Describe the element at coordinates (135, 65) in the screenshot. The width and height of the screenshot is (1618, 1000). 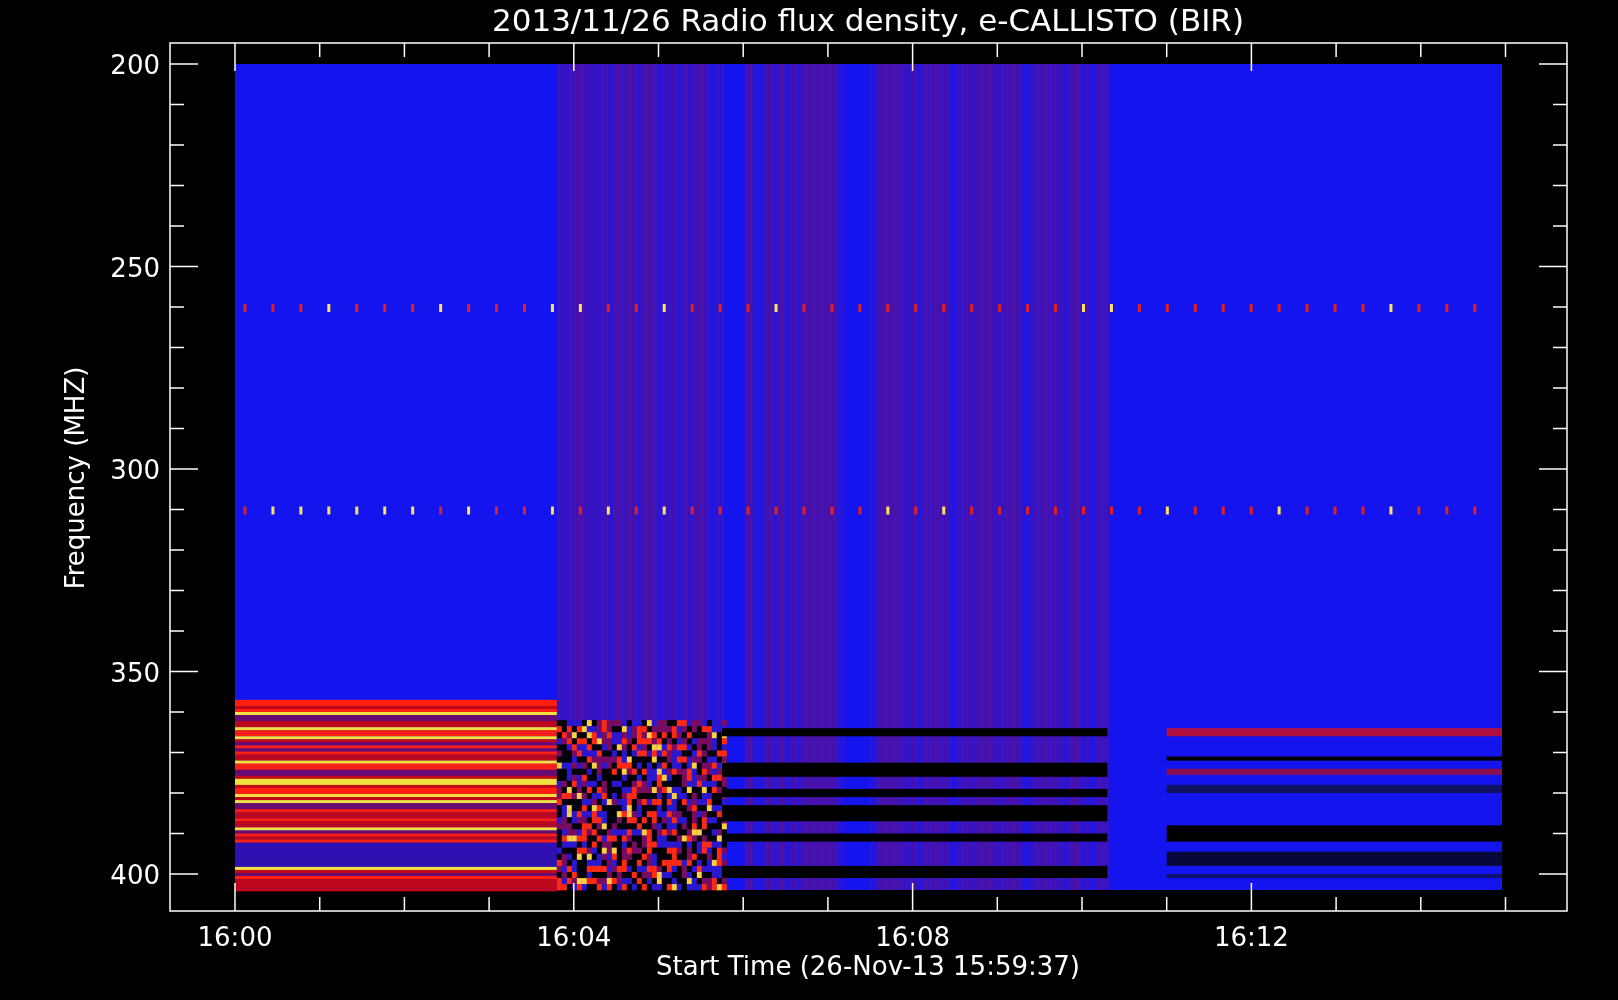
I see `y-tick-label: 200` at that location.